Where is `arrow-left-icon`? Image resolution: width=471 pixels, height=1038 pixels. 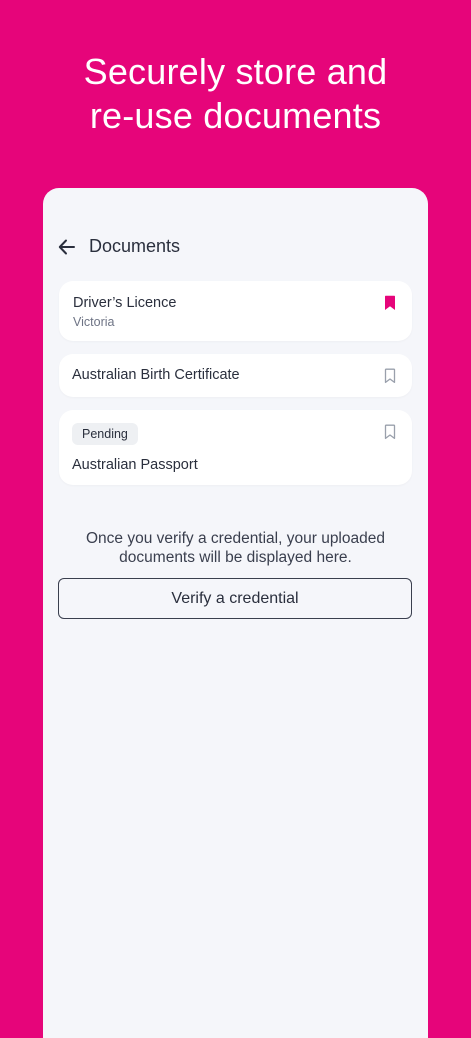
arrow-left-icon is located at coordinates (66, 247).